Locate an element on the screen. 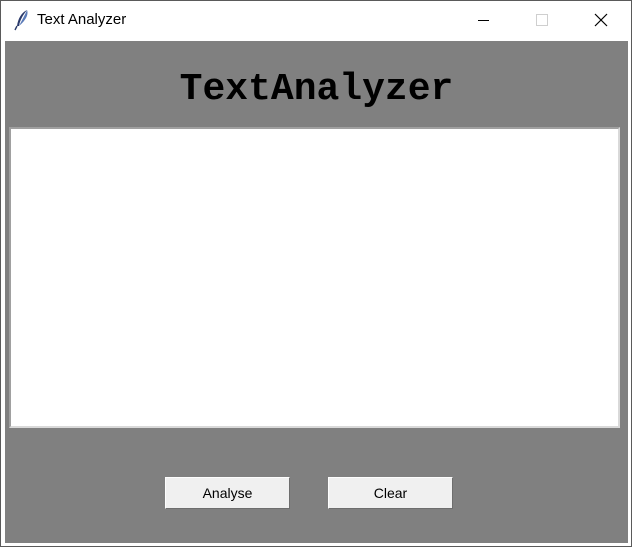 The width and height of the screenshot is (632, 547). window-title: Text Analyzer is located at coordinates (82, 19).